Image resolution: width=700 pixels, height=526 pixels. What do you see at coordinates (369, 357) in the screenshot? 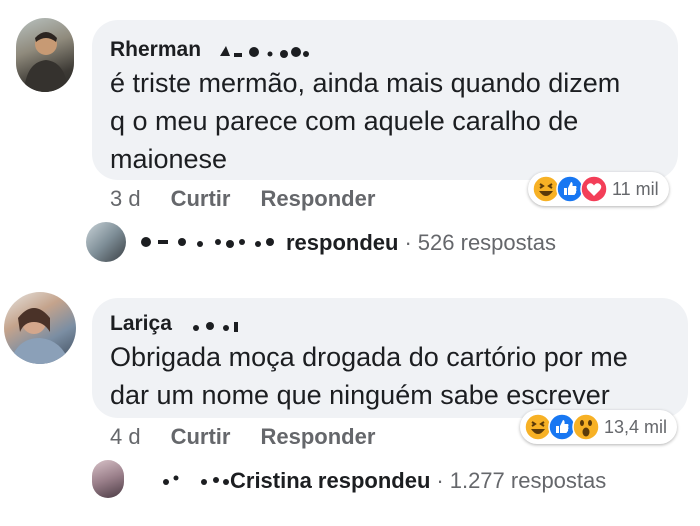
I see `comment-line: Obrigada moça drogada do cartório por me` at bounding box center [369, 357].